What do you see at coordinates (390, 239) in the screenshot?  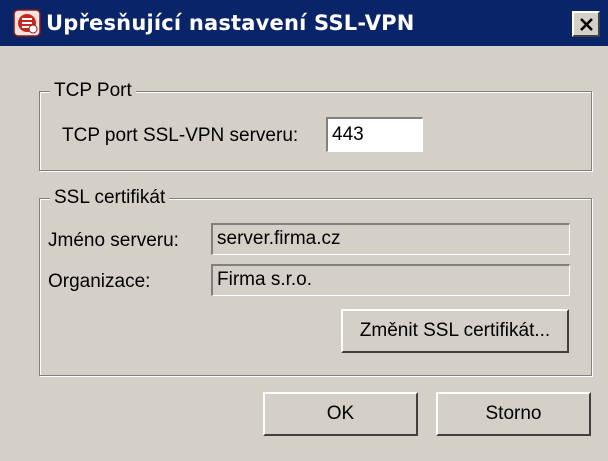 I see `server-name-field: server.firma.cz` at bounding box center [390, 239].